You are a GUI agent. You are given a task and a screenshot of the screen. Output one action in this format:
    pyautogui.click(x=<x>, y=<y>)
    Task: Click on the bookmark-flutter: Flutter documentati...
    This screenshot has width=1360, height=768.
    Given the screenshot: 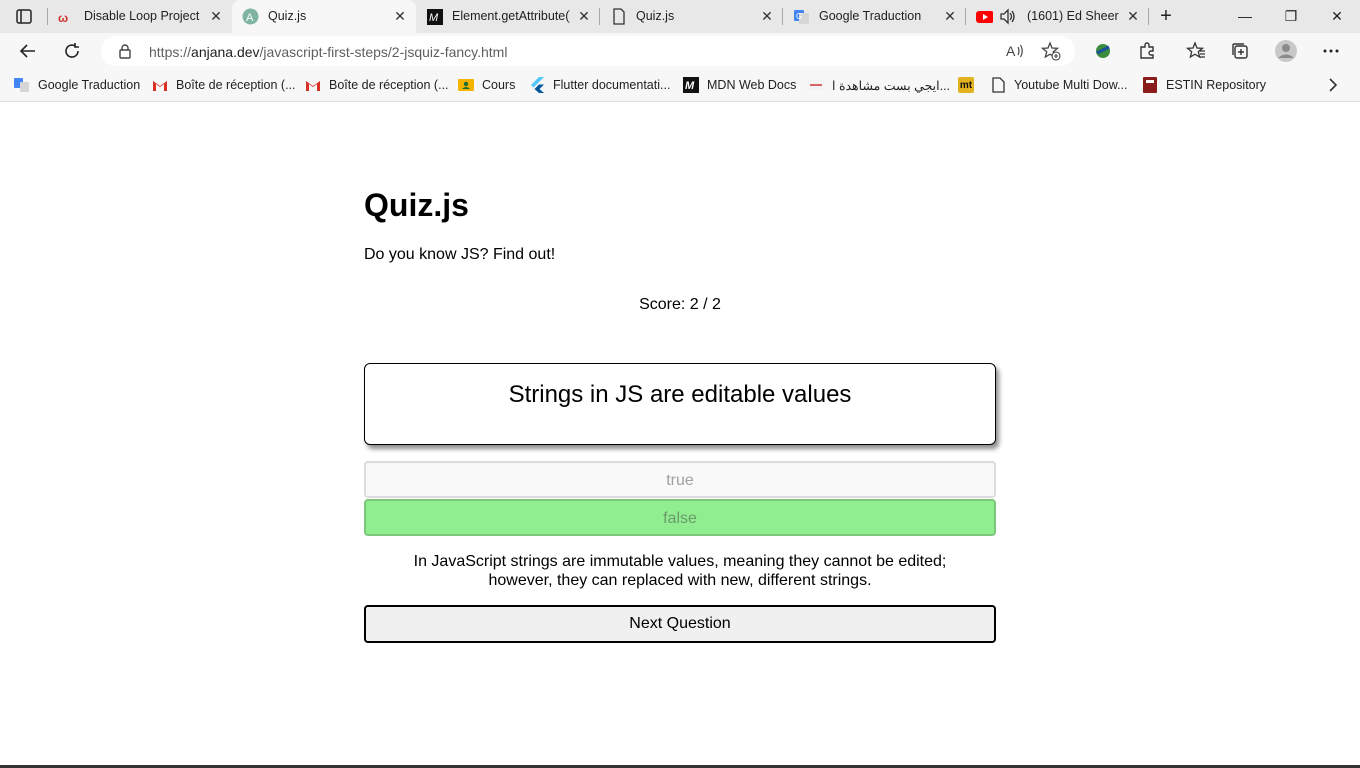 What is the action you would take?
    pyautogui.click(x=599, y=85)
    